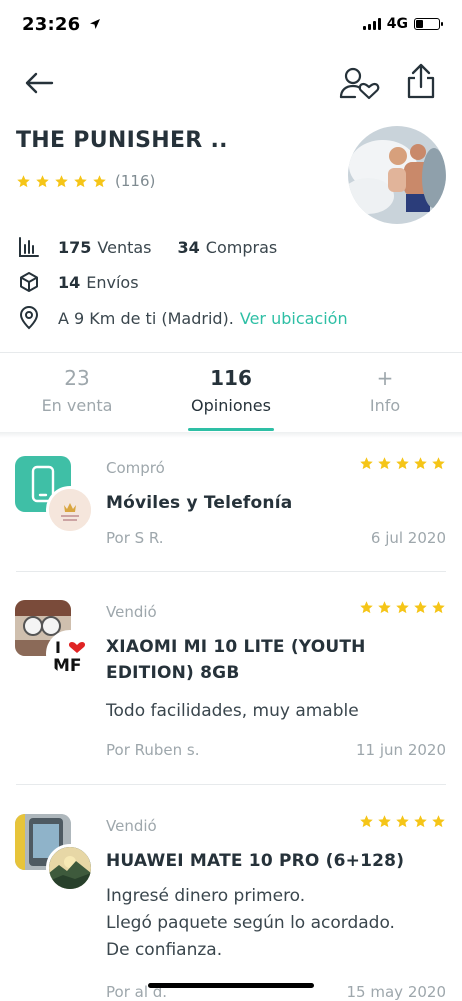  Describe the element at coordinates (75, 247) in the screenshot. I see `sales-count: 175` at that location.